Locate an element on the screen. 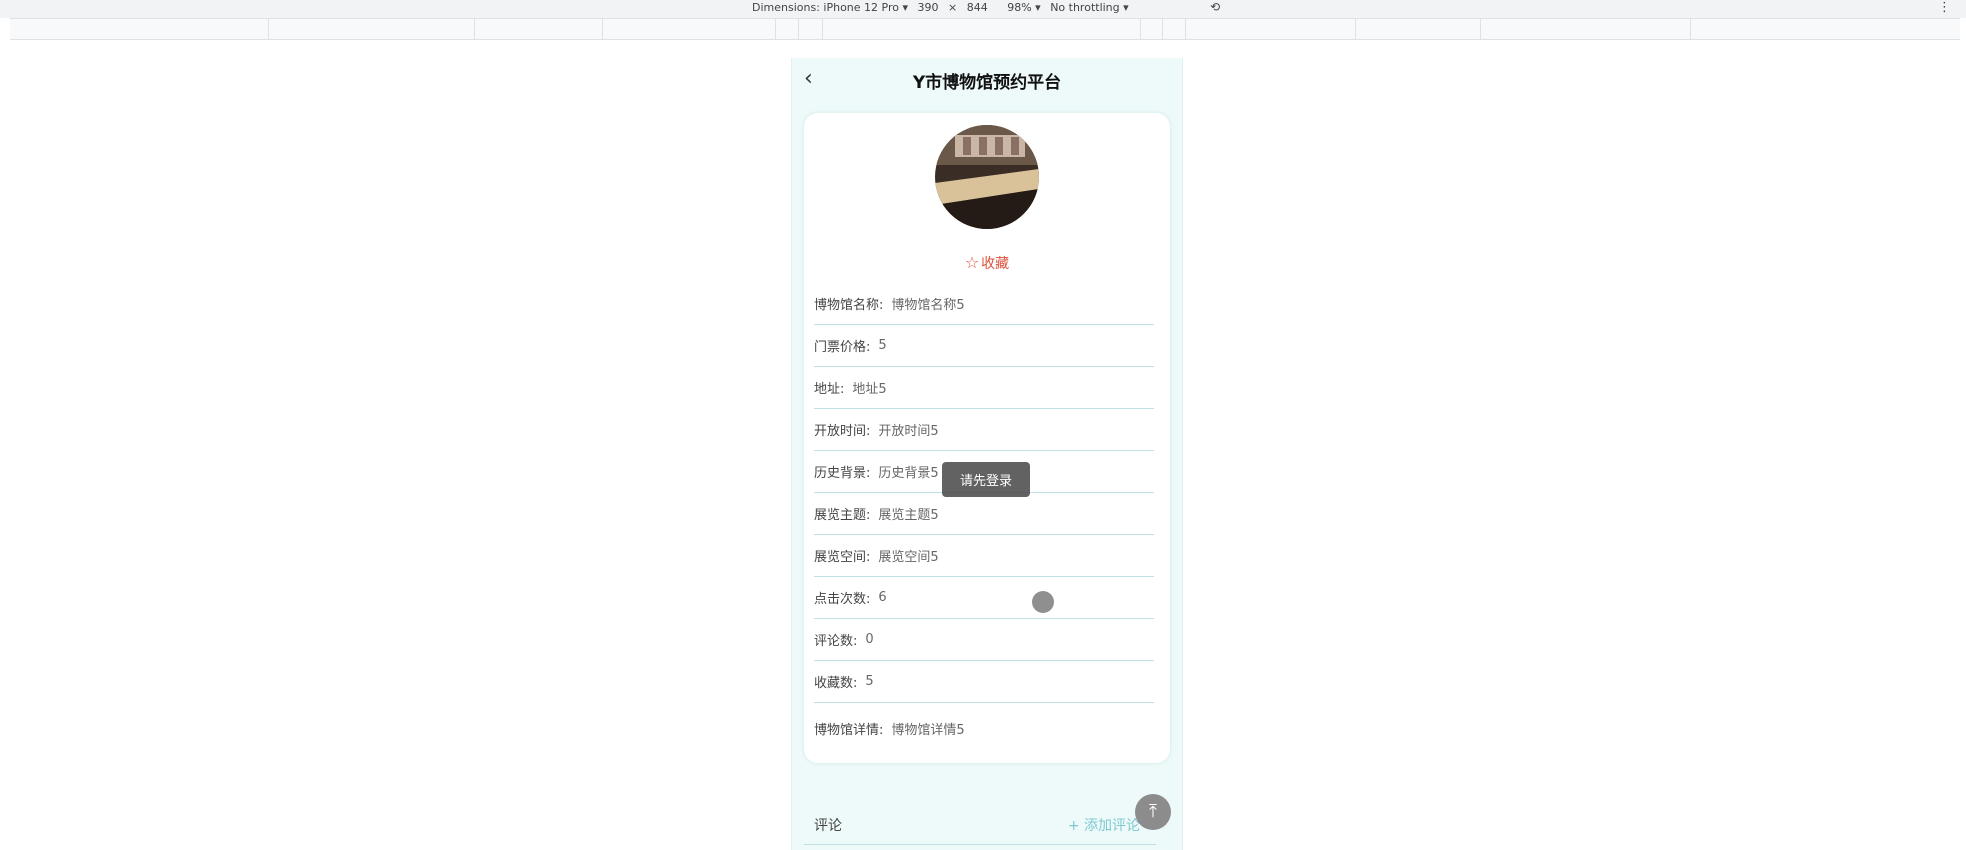 This screenshot has width=1966, height=850. field-row: 评论数: 0 is located at coordinates (984, 640).